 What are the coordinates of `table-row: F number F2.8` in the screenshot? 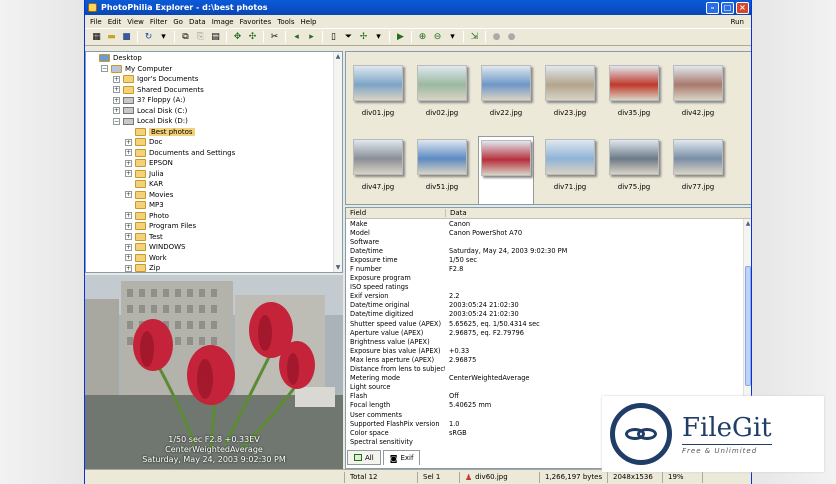 It's located at (548, 268).